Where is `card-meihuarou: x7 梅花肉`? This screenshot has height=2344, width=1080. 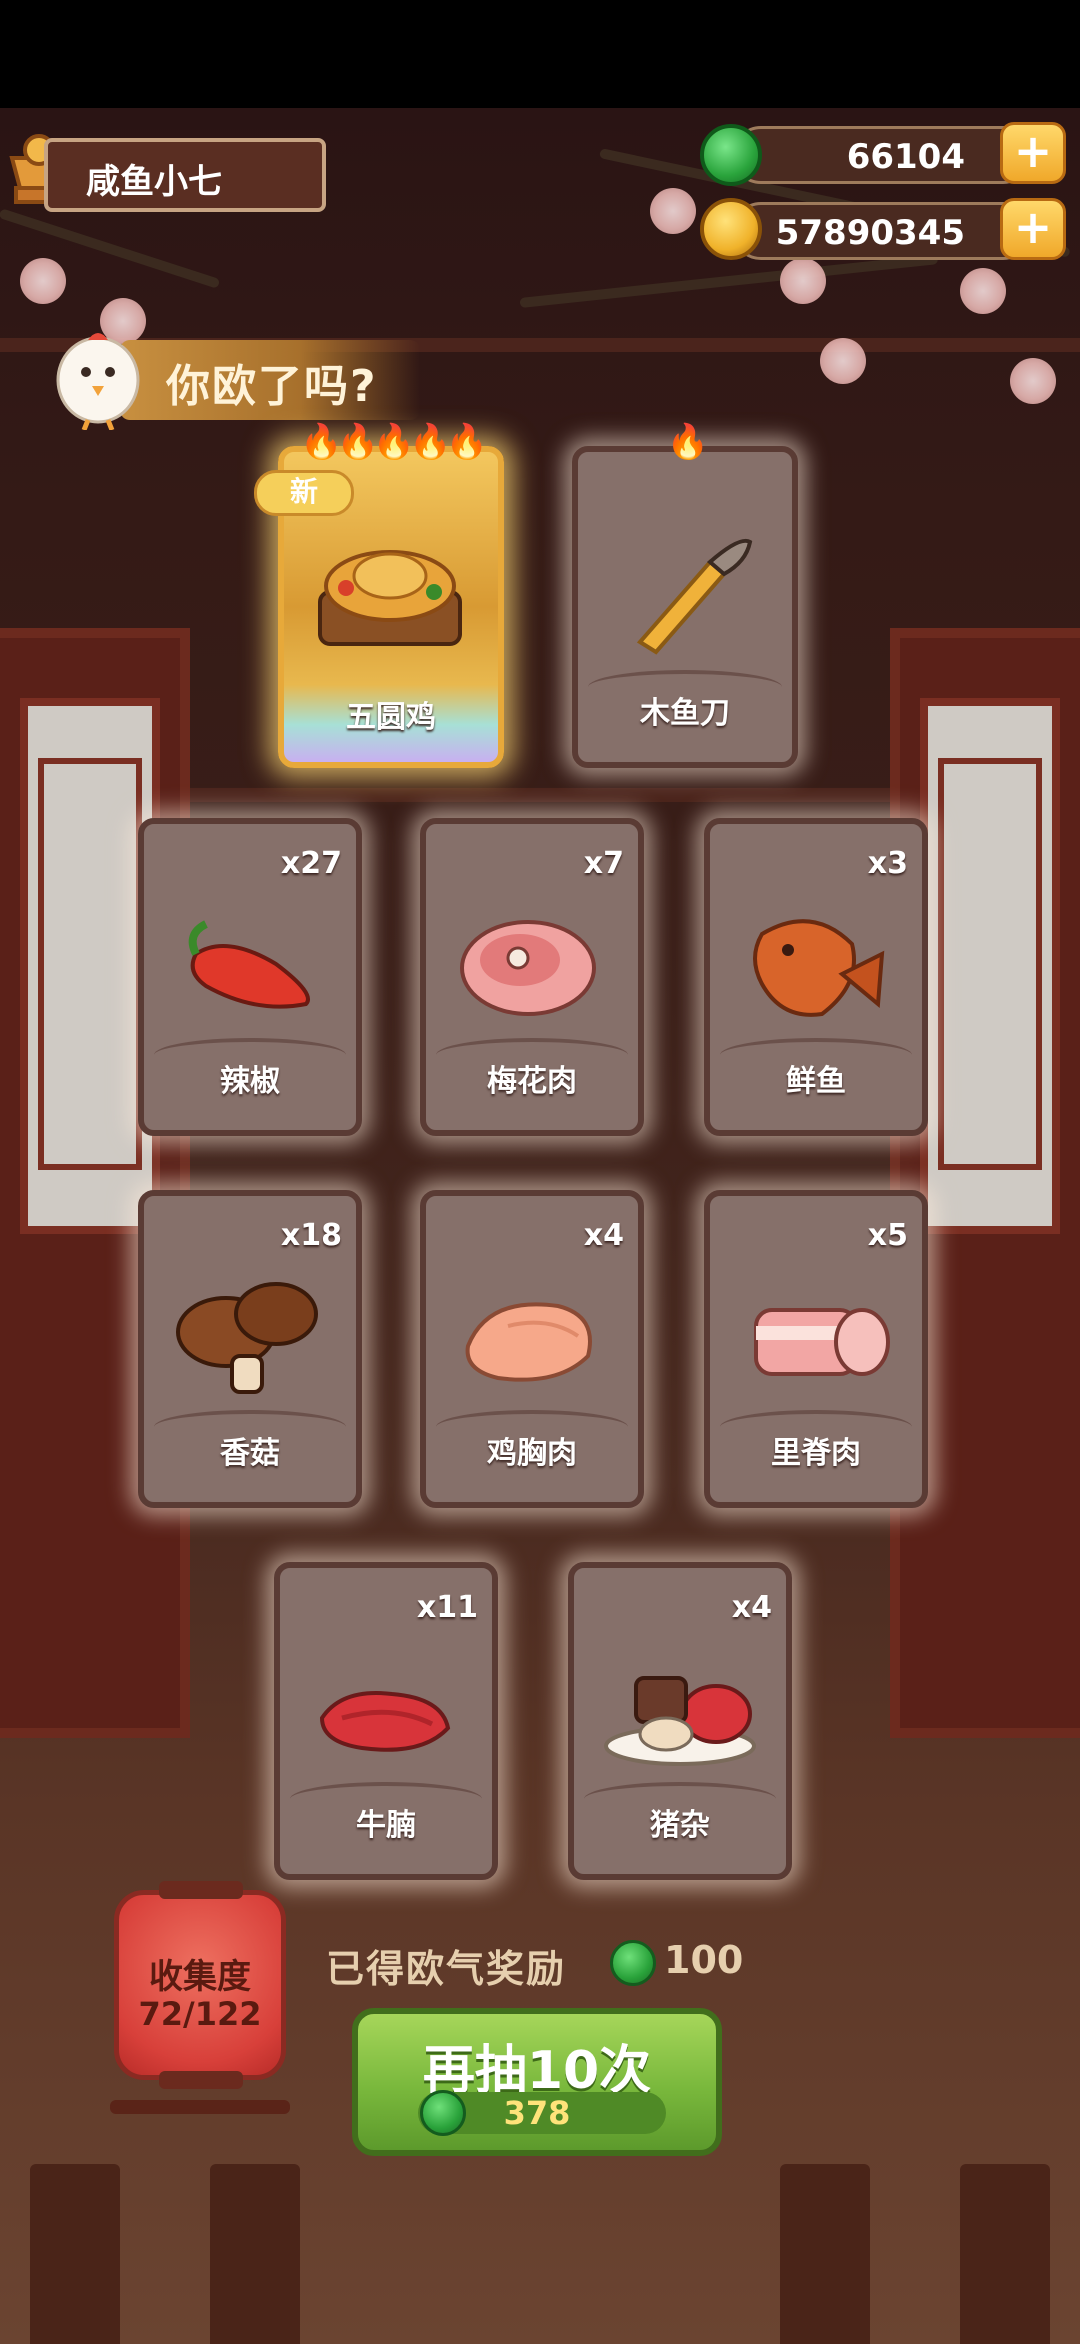 card-meihuarou: x7 梅花肉 is located at coordinates (532, 977).